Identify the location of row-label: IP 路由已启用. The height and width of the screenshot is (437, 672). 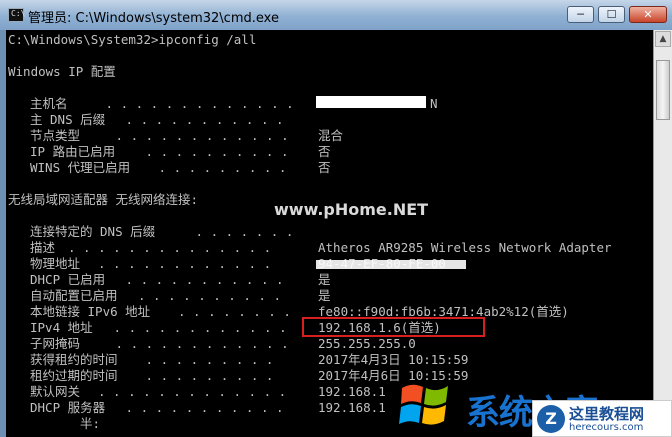
(73, 151).